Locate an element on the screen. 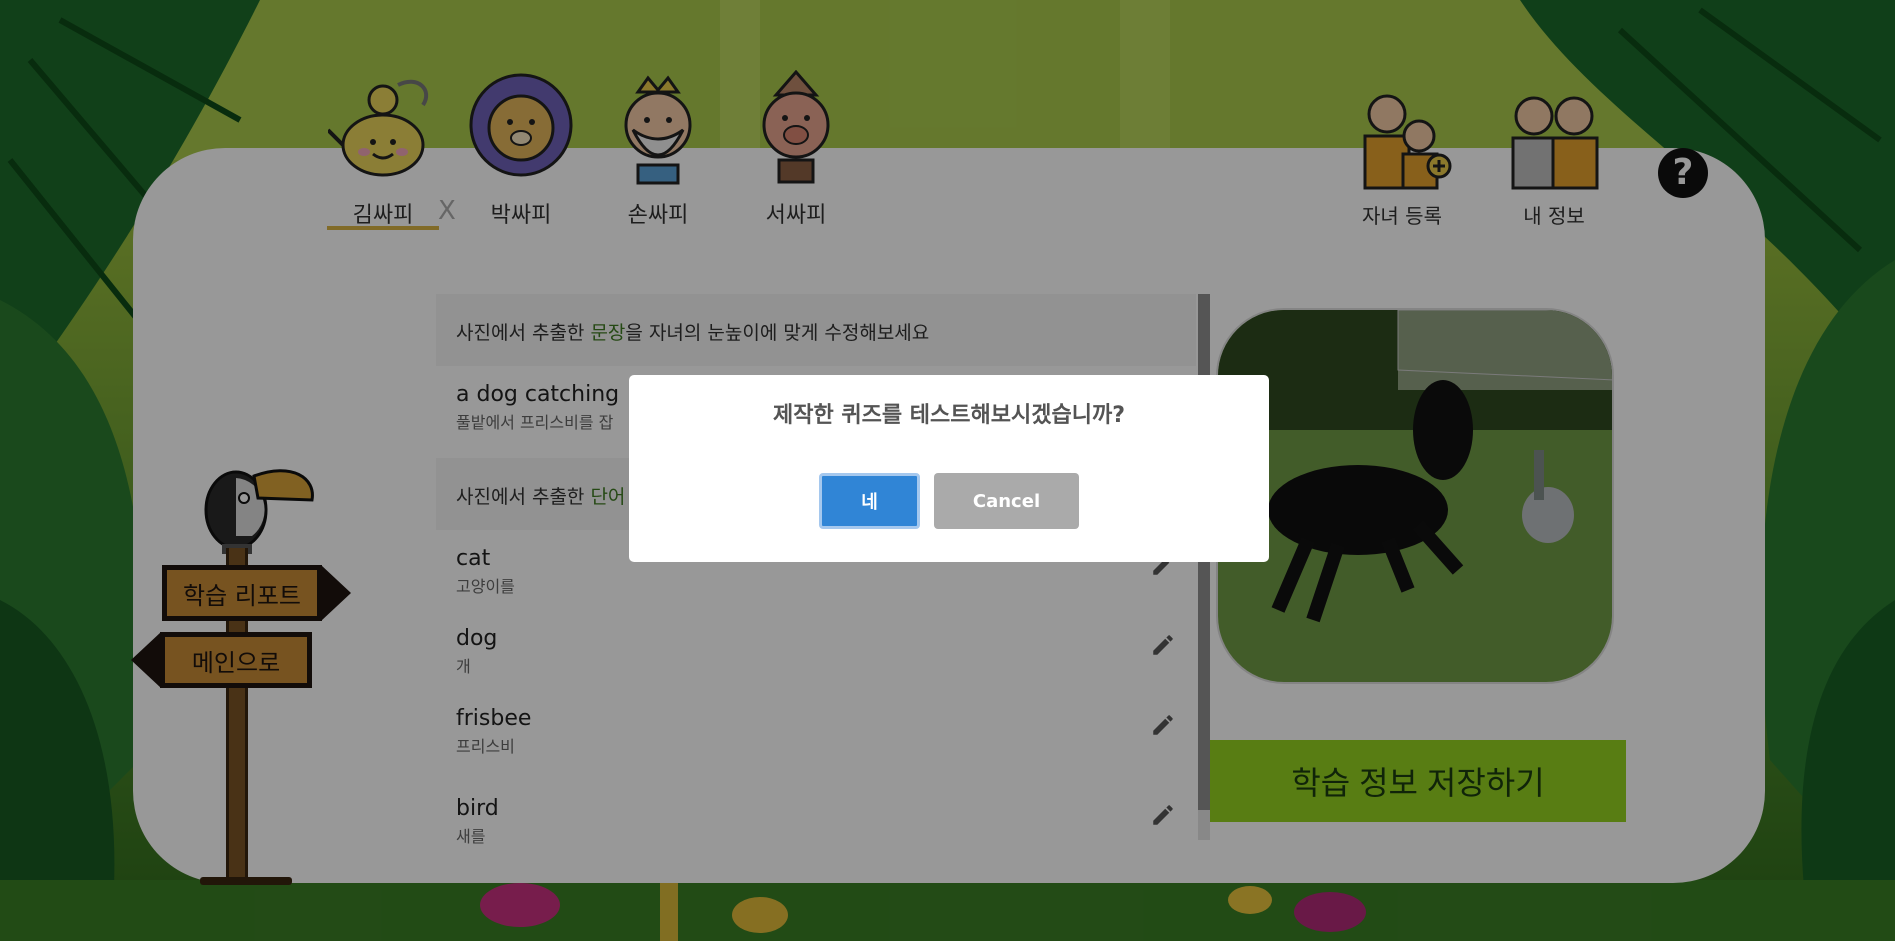 This screenshot has height=941, width=1895. cancel-button: Cancel is located at coordinates (1006, 501).